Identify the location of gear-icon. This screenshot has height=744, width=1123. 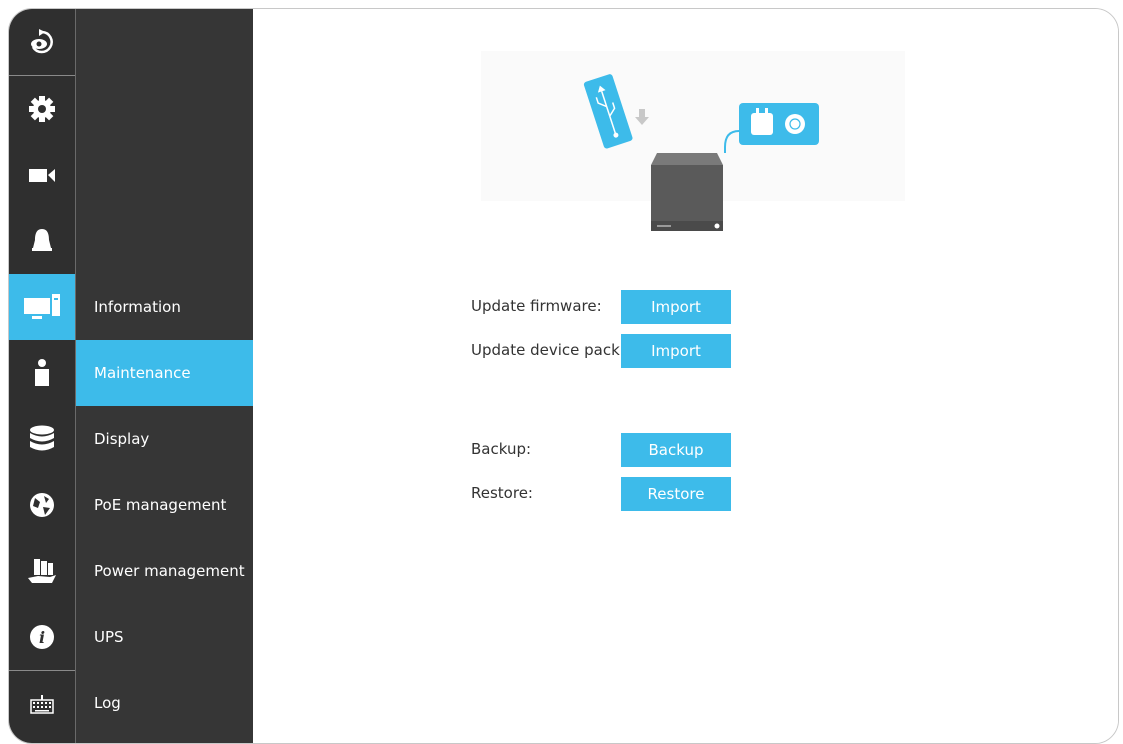
(42, 109).